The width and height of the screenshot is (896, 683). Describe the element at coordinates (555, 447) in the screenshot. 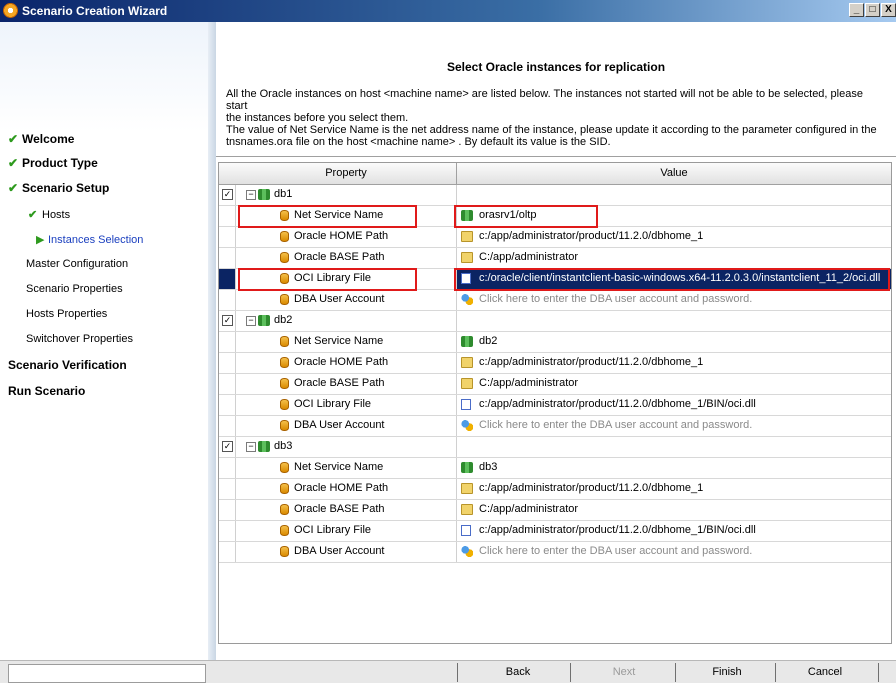

I see `instance-row: ✓ − db3` at that location.